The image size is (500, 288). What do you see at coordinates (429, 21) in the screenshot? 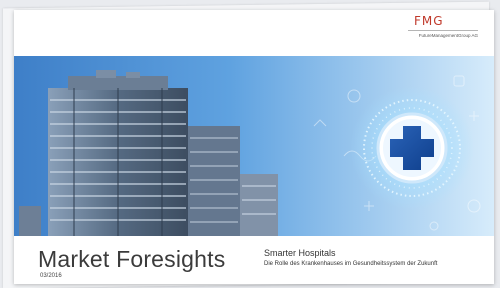
I see `logo-mark: FMG` at bounding box center [429, 21].